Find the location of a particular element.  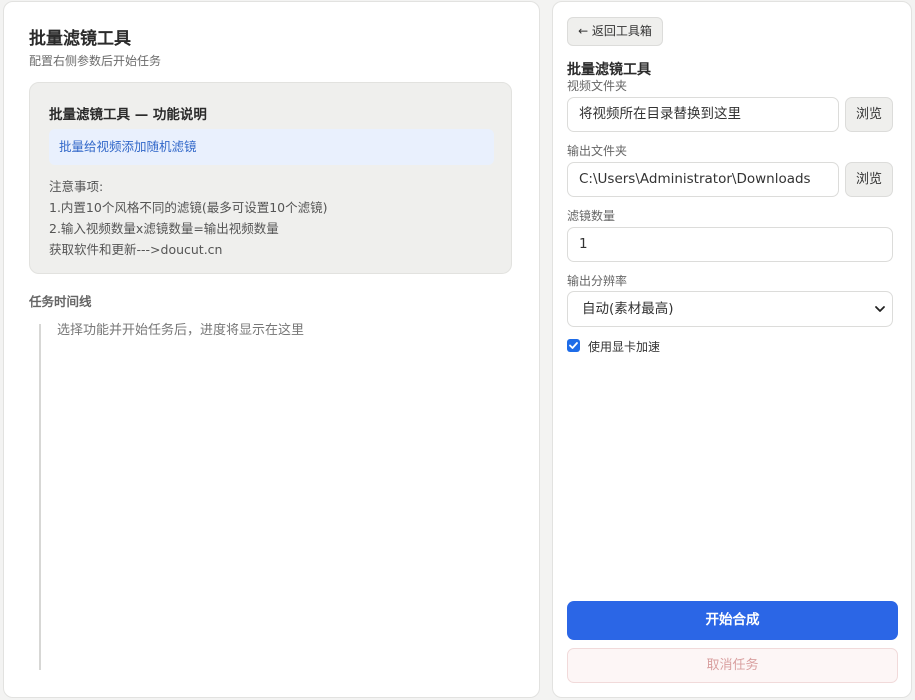

note-line: 2.输入视频数量x滤镜数量=输出视频数量 is located at coordinates (164, 228).